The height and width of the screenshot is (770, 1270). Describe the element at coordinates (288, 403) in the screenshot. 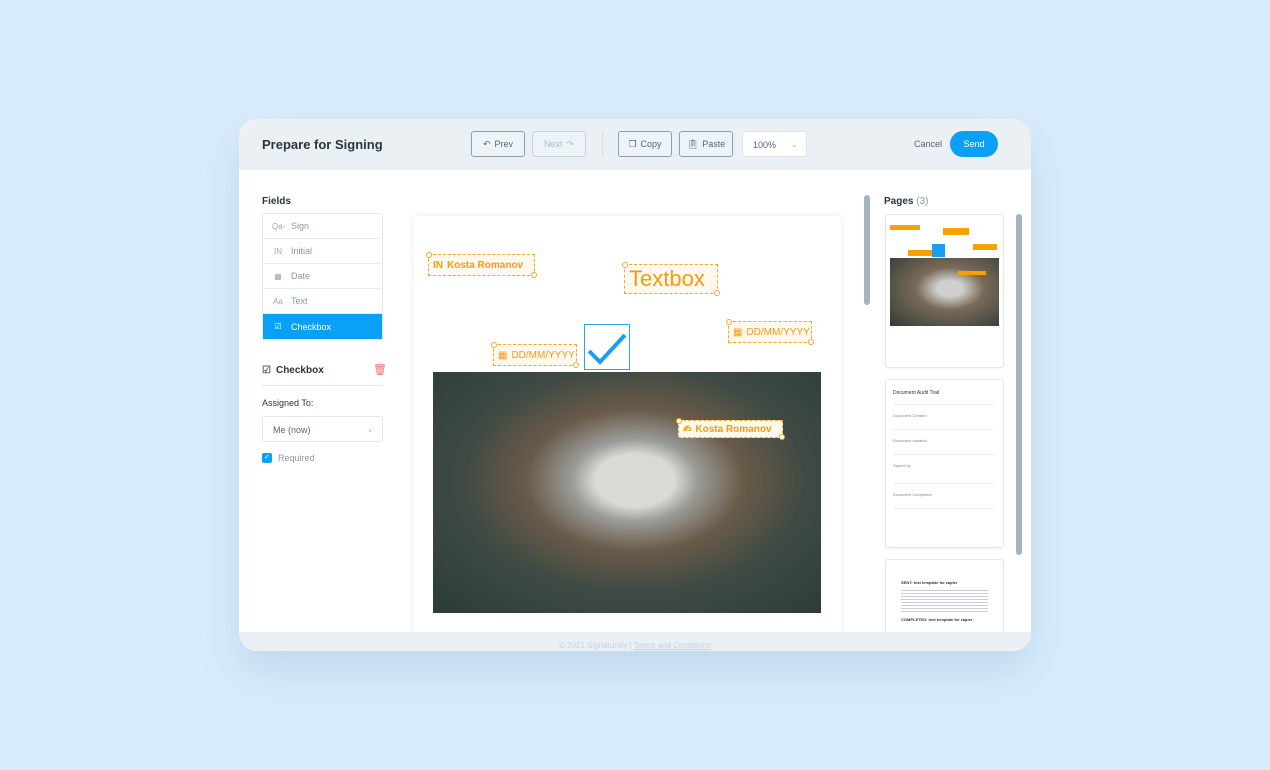

I see `assigned-label: Assigned To:` at that location.